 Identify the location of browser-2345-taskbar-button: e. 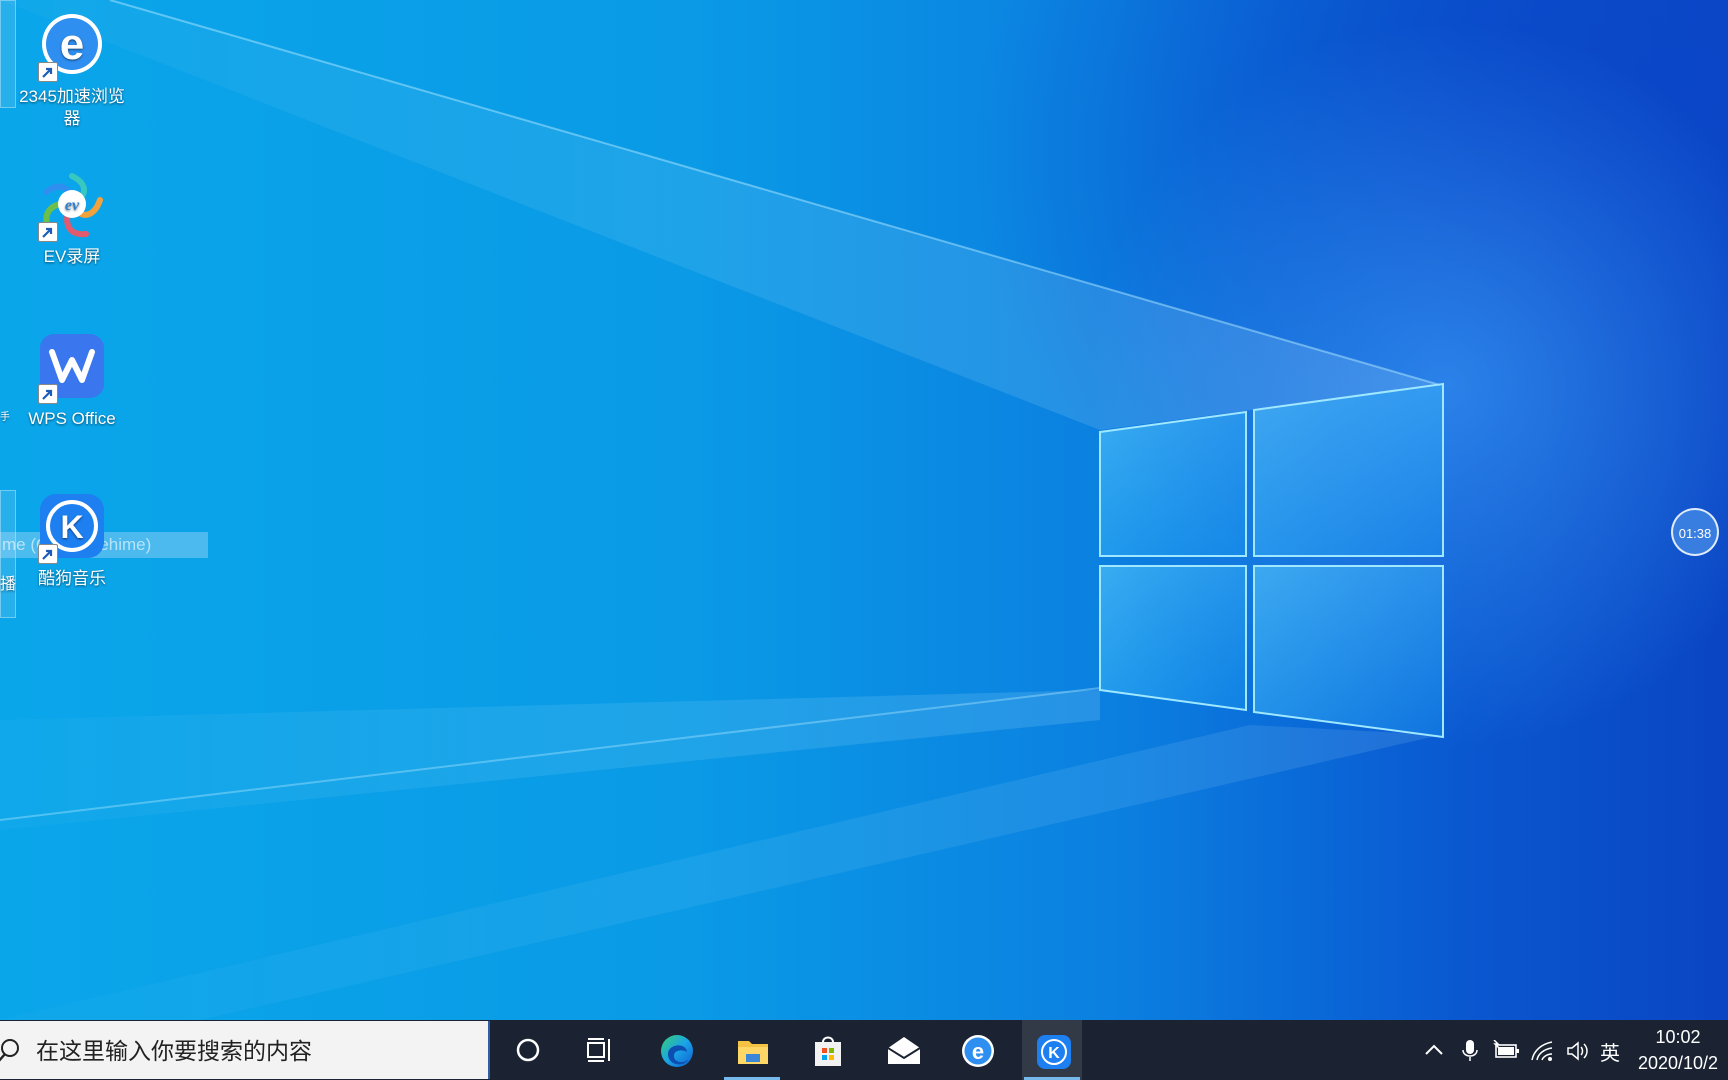
(977, 1050).